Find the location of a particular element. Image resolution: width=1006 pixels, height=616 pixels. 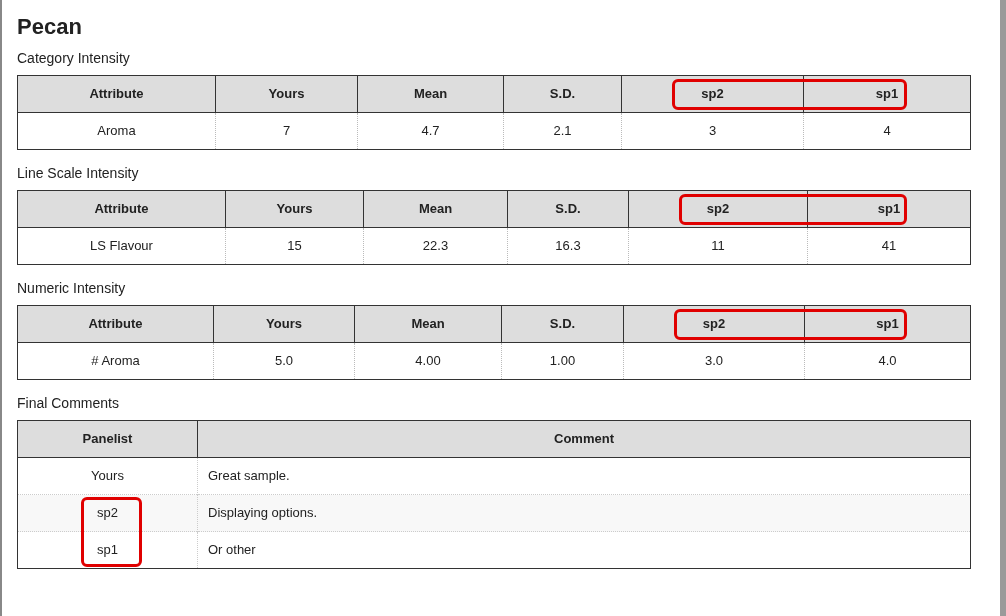

panelist-cell: sp2 is located at coordinates (107, 513).